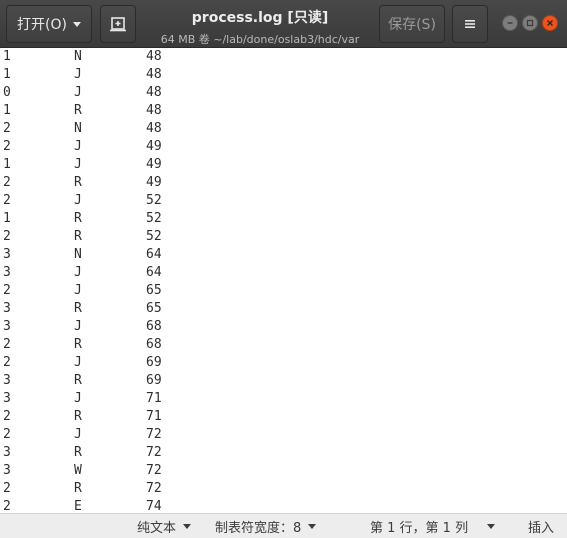 The width and height of the screenshot is (567, 538). I want to click on maximize-icon, so click(530, 23).